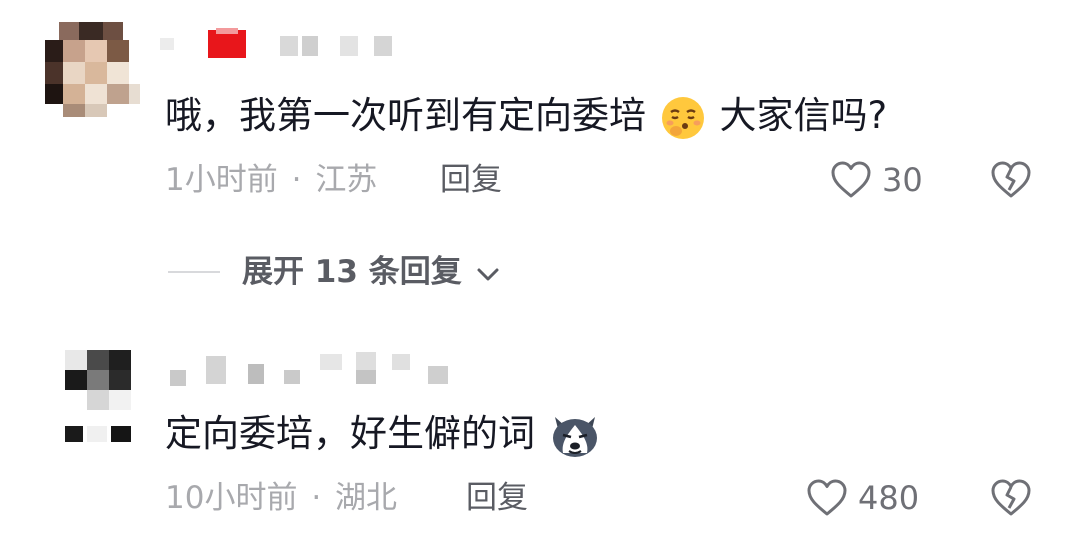 The height and width of the screenshot is (556, 1080). What do you see at coordinates (231, 498) in the screenshot?
I see `timestamp: 10小时前` at bounding box center [231, 498].